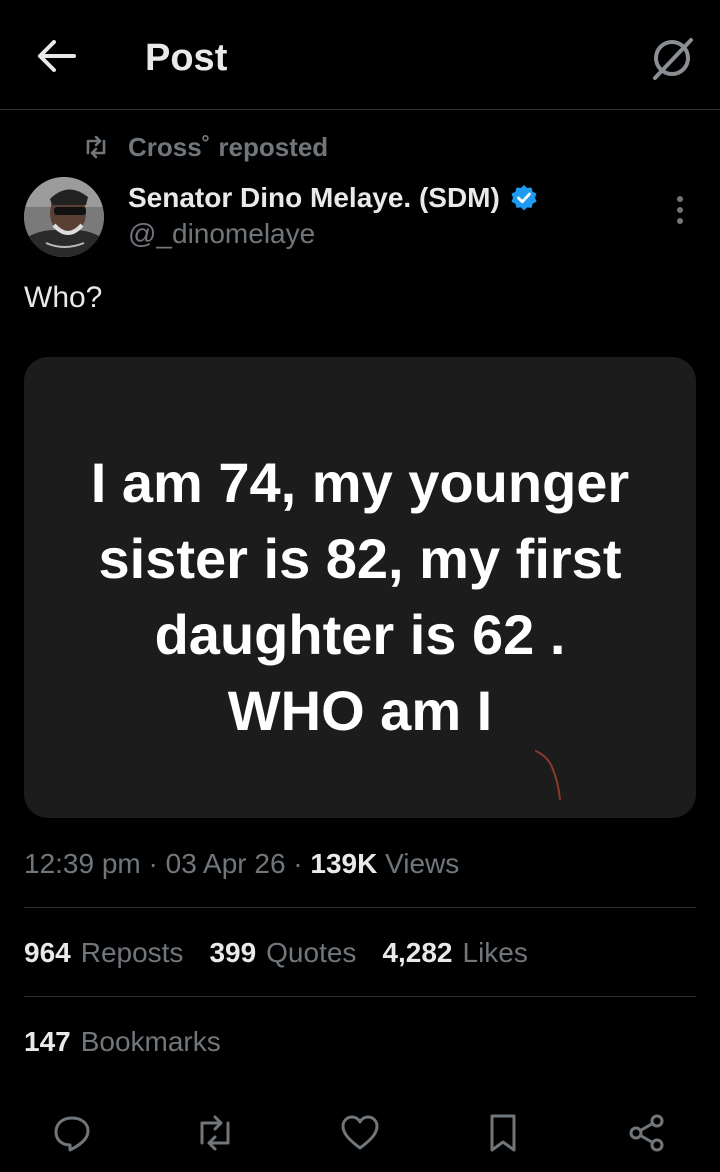 The image size is (720, 1172). I want to click on action-bar, so click(360, 1133).